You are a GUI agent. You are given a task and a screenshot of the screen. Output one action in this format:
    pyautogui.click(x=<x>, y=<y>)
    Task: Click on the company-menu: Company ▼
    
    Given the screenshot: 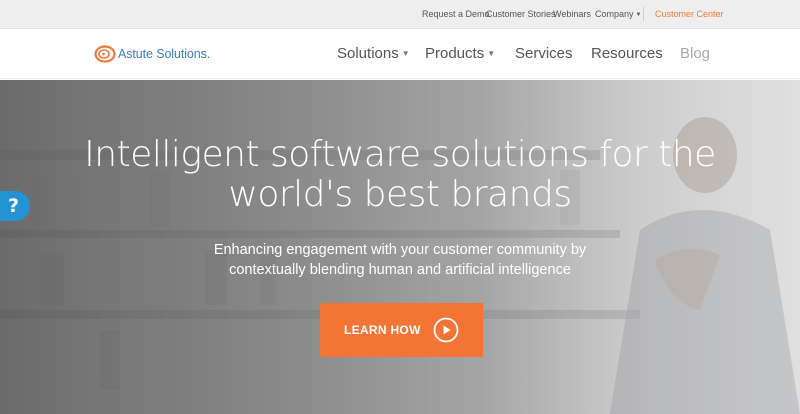 What is the action you would take?
    pyautogui.click(x=618, y=14)
    